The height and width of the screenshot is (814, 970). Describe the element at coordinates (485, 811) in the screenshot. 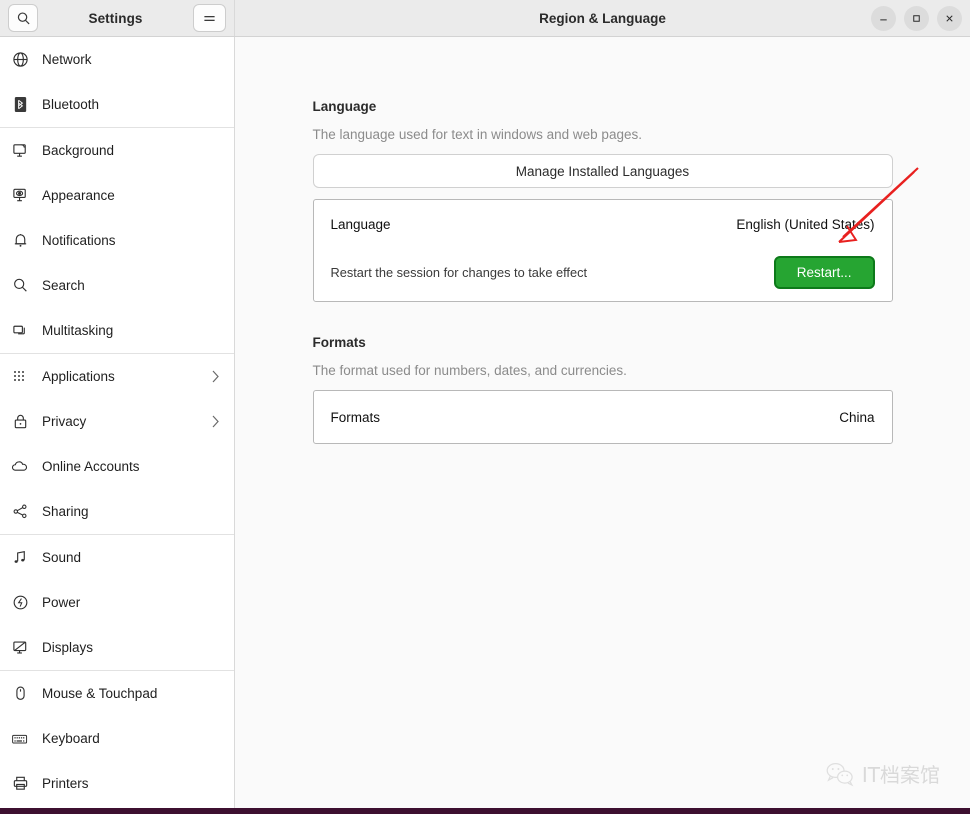

I see `desktop-background-strip` at that location.